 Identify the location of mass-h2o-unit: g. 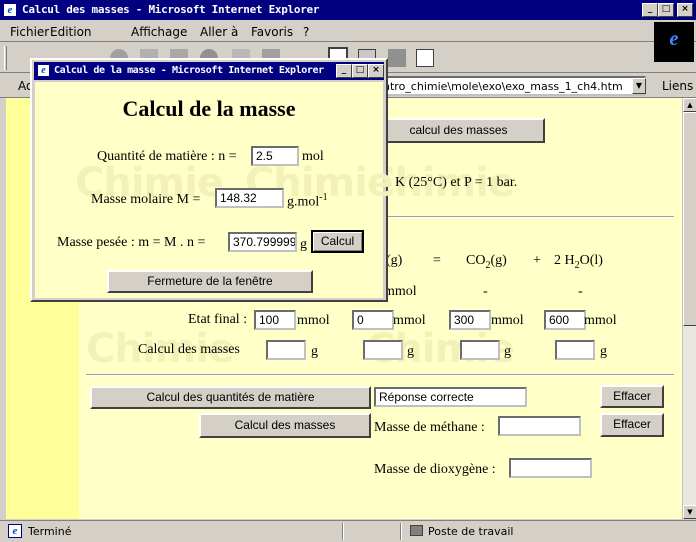
(603, 351).